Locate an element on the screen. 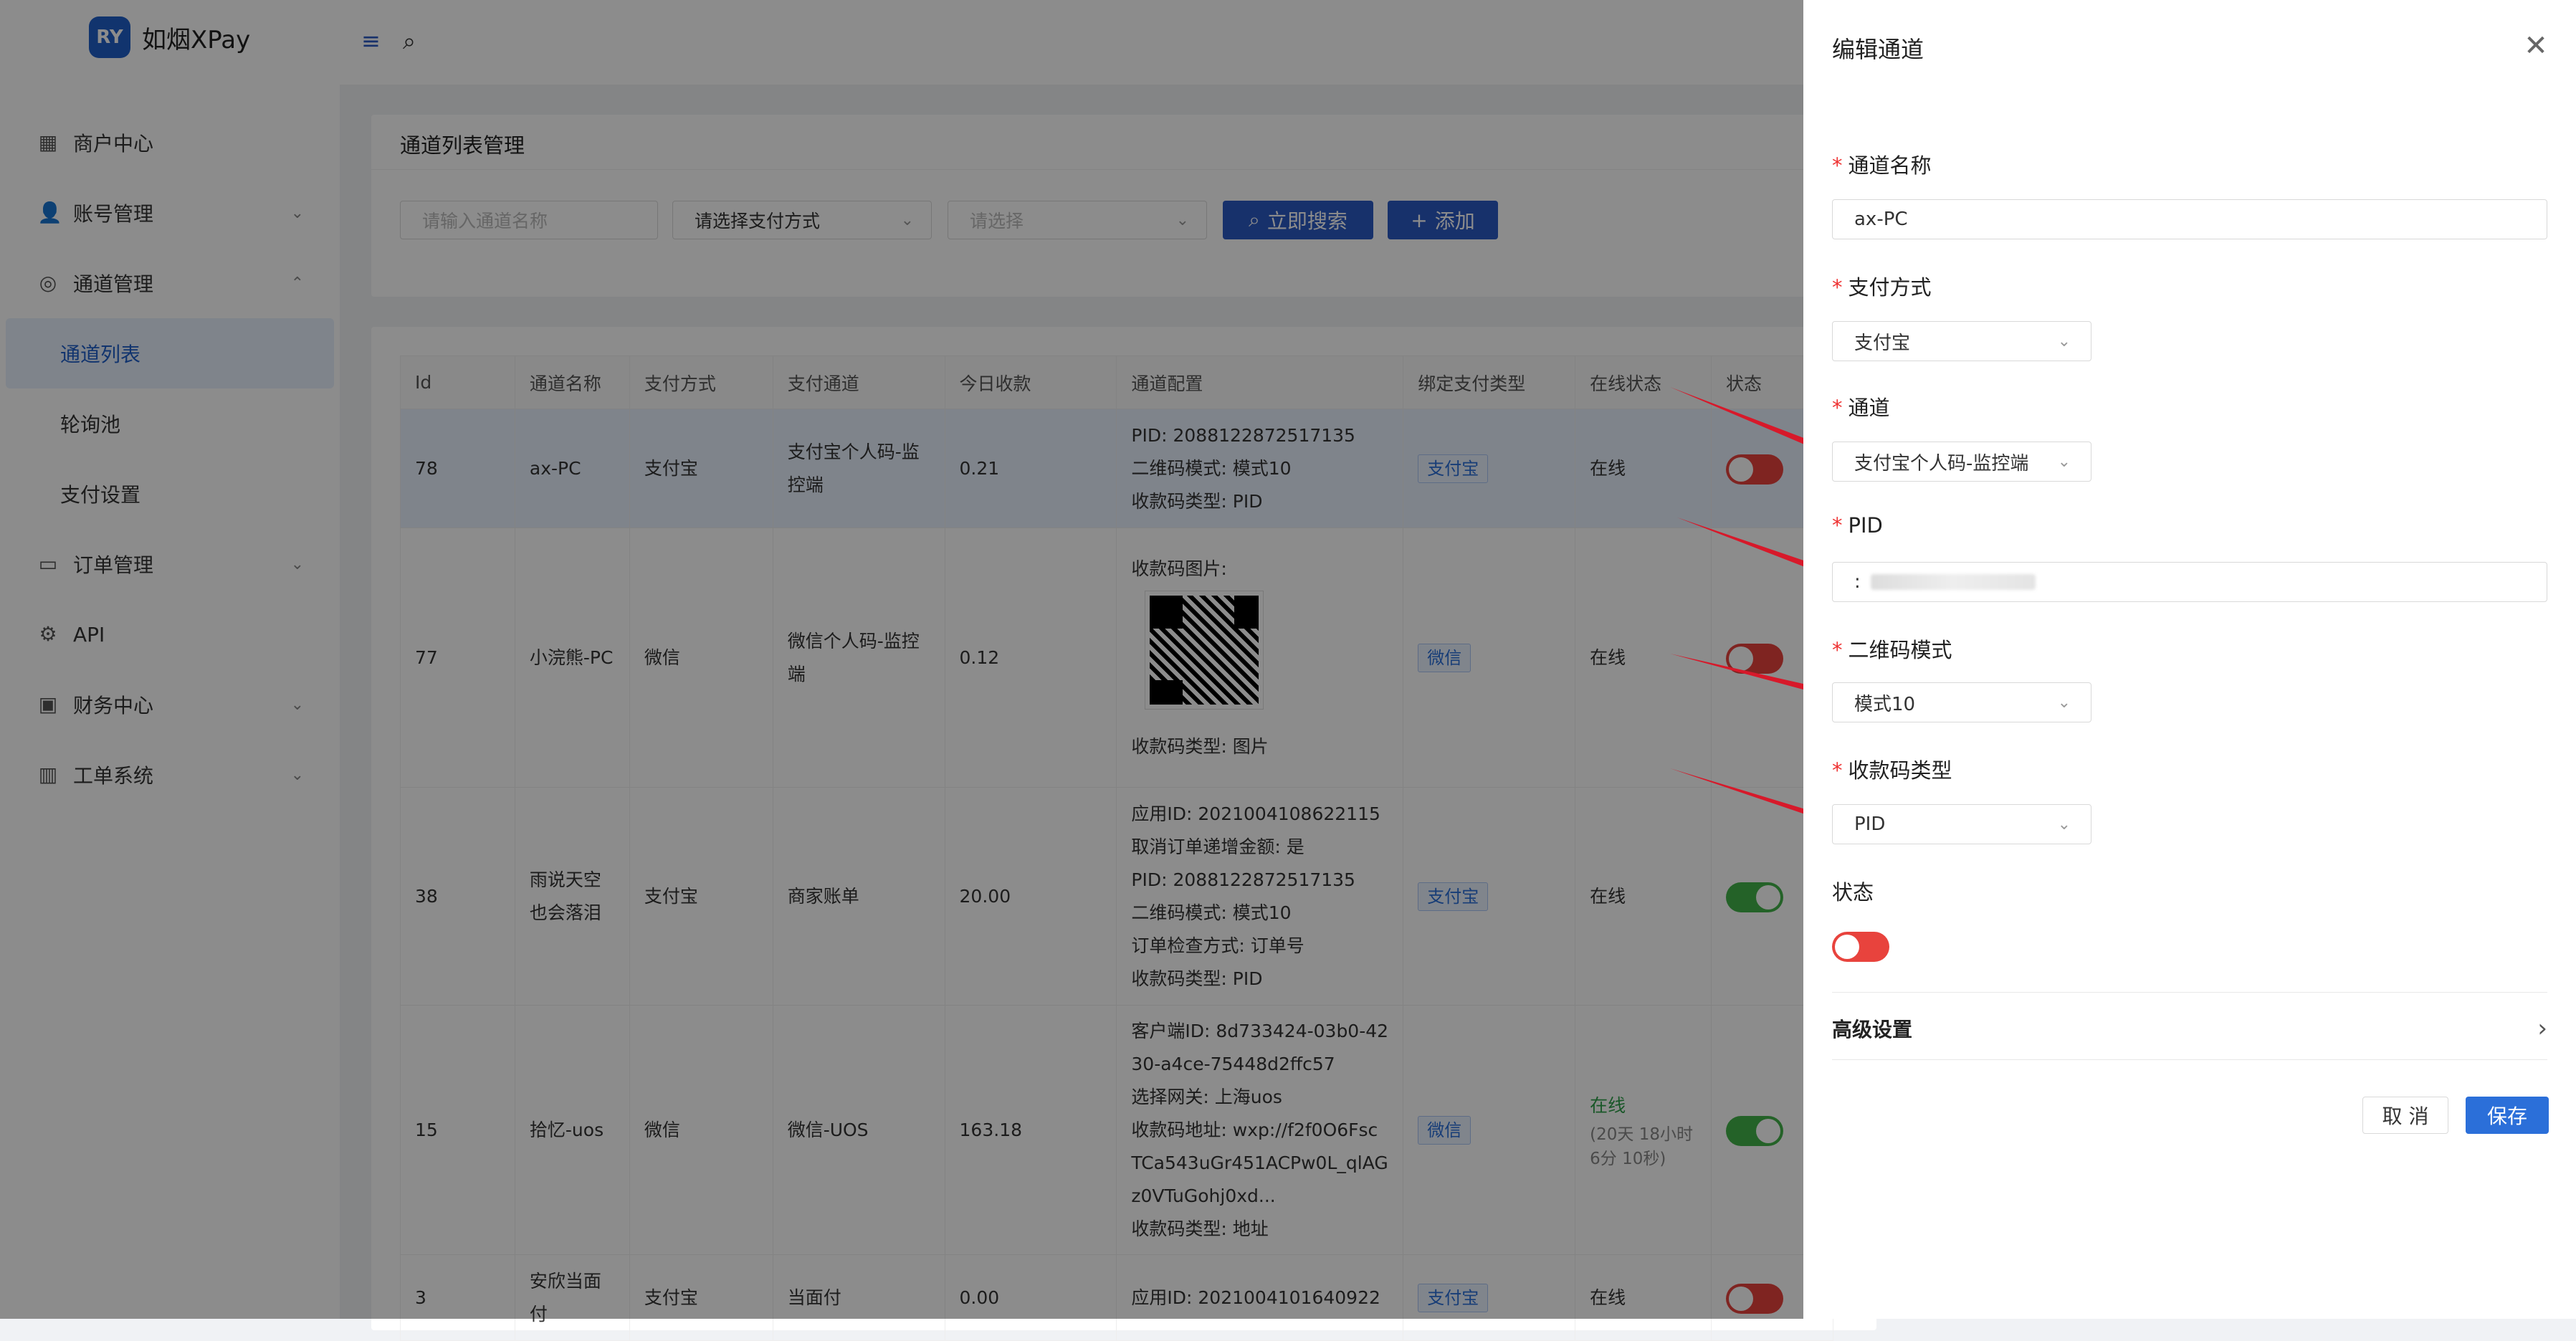 This screenshot has height=1341, width=2576. channel-select: 支付宝个人码-监控端 ⌄ is located at coordinates (1961, 462).